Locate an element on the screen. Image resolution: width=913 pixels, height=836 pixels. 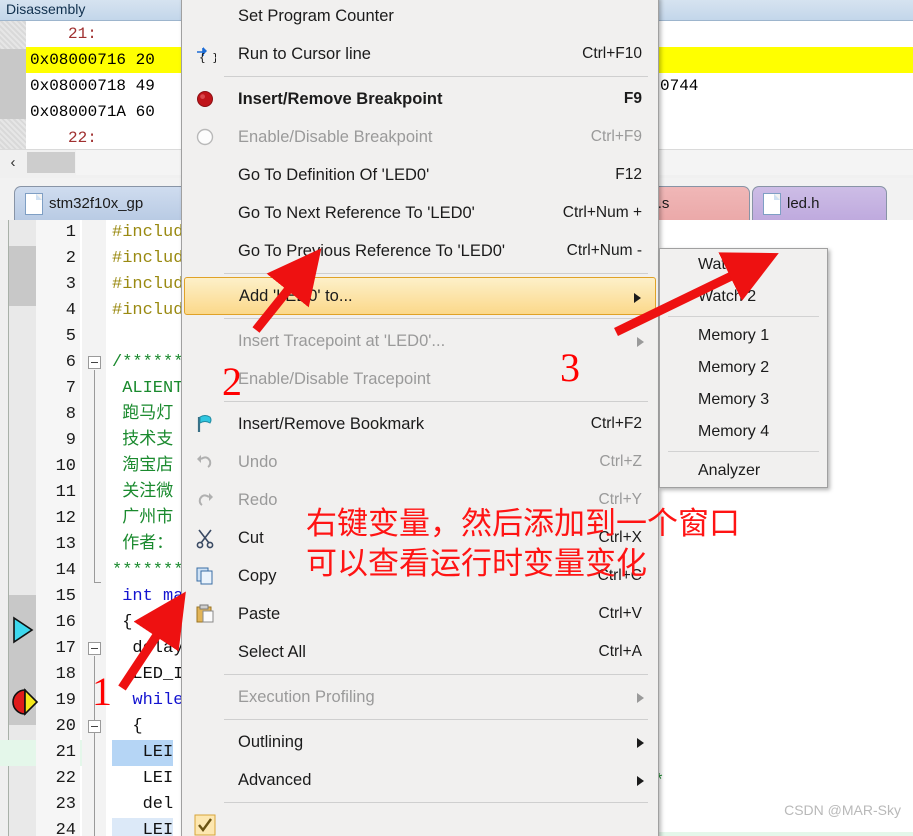
hscroll-thumb is located at coordinates (51, 162).